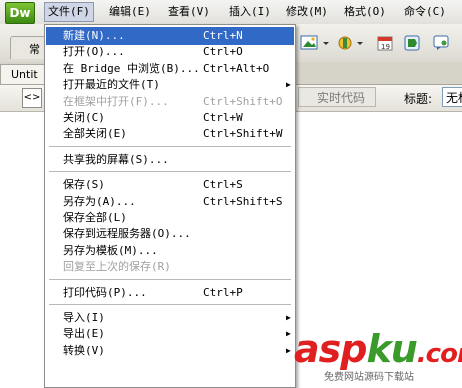  What do you see at coordinates (130, 12) in the screenshot?
I see `menu-edit: 编辑(E)` at bounding box center [130, 12].